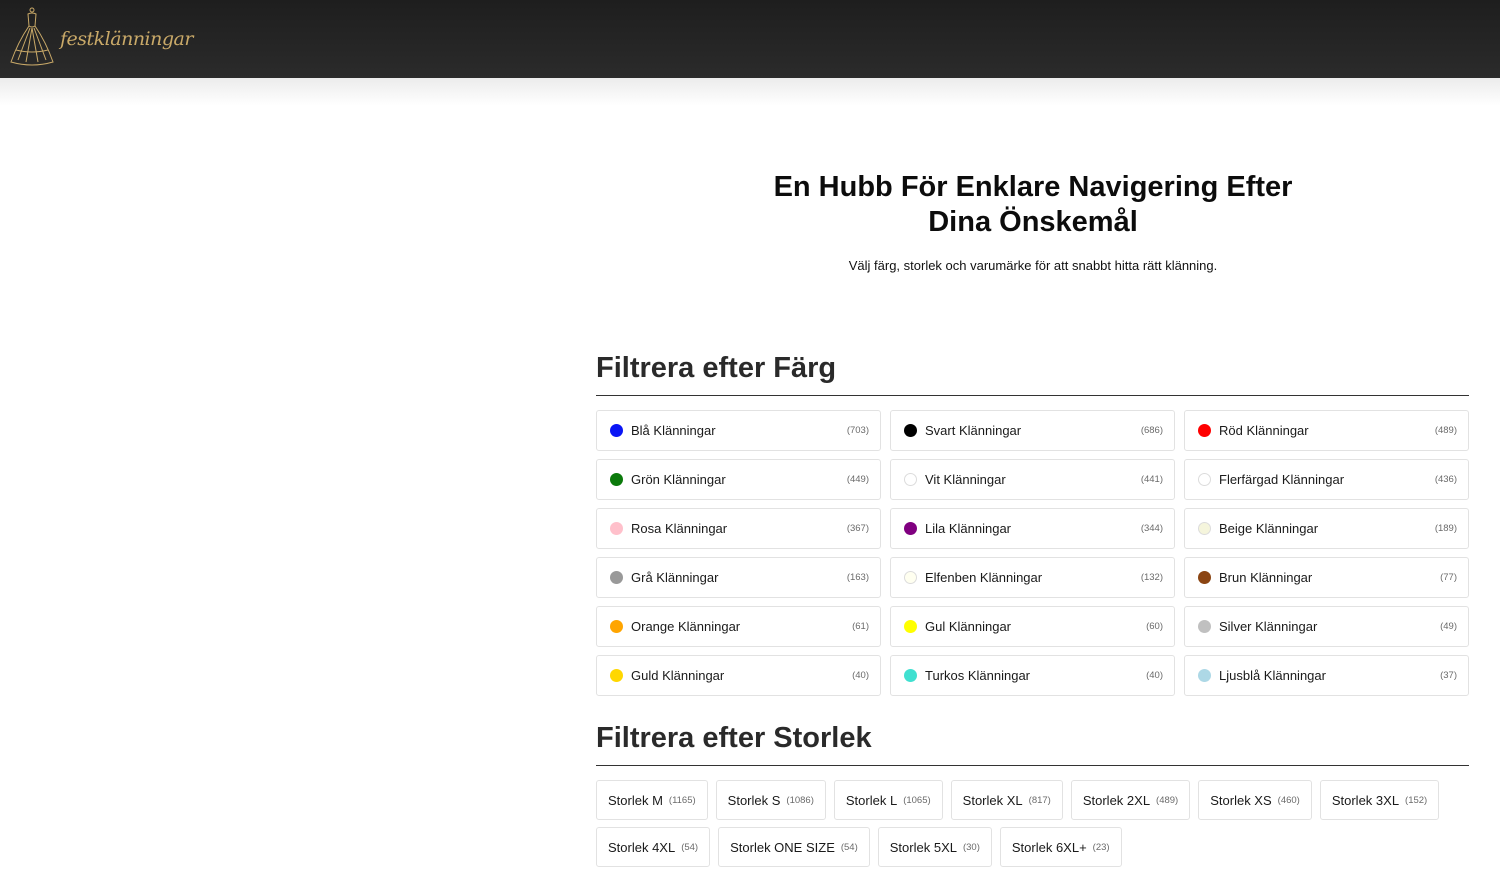 Image resolution: width=1500 pixels, height=886 pixels. What do you see at coordinates (1154, 675) in the screenshot?
I see `color-filter-count: (40)` at bounding box center [1154, 675].